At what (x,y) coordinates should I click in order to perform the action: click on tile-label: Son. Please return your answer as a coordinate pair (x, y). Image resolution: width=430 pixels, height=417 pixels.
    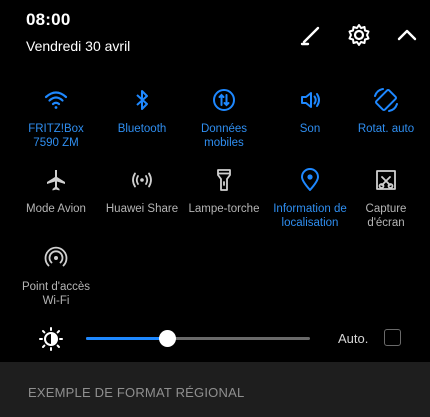
    Looking at the image, I should click on (310, 129).